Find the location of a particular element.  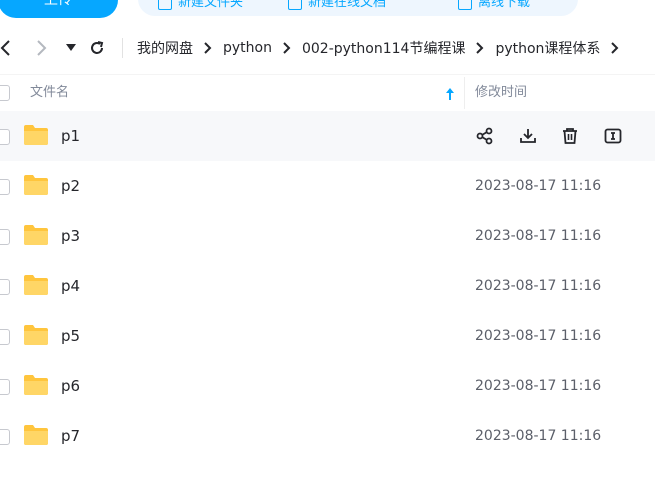

table-row: p3 2023-08-17 11:16 is located at coordinates (327, 236).